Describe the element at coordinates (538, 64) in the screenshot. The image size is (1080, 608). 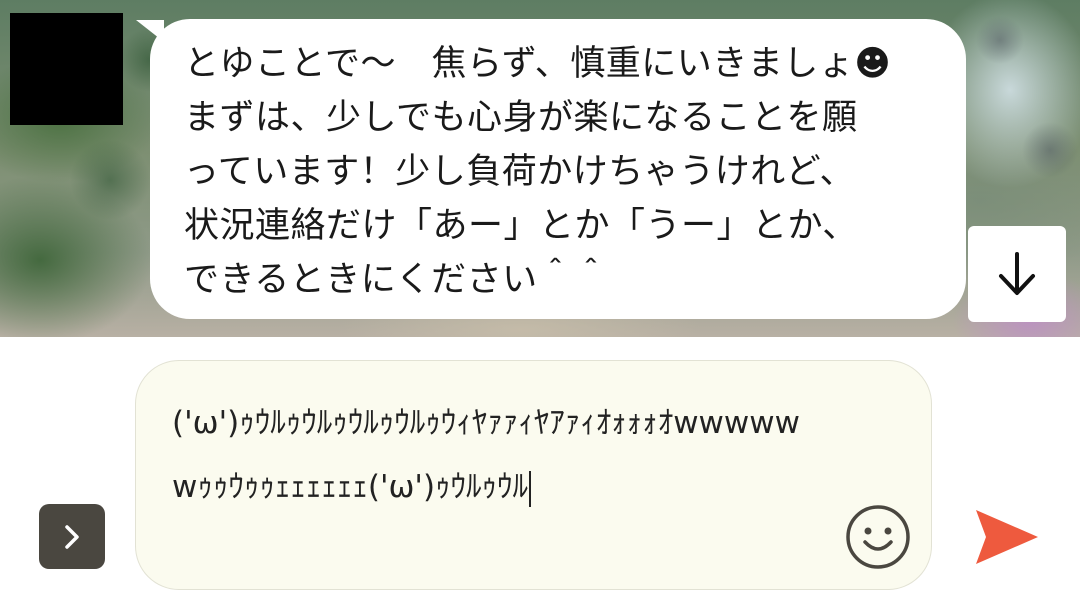
I see `message-line: とゆことで〜 焦らず、慎重にいきましょ☻` at that location.